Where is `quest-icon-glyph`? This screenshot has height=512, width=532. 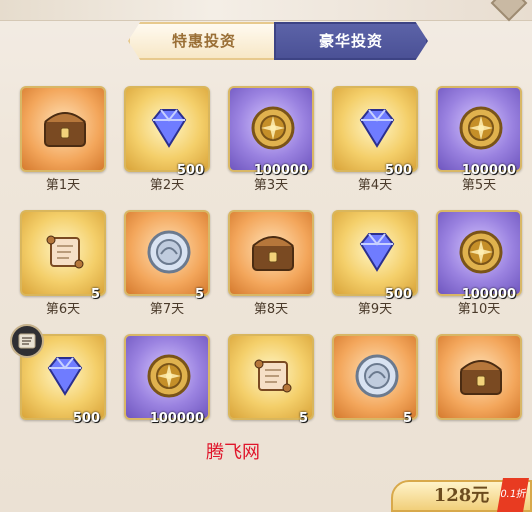
quest-icon-glyph is located at coordinates (27, 341).